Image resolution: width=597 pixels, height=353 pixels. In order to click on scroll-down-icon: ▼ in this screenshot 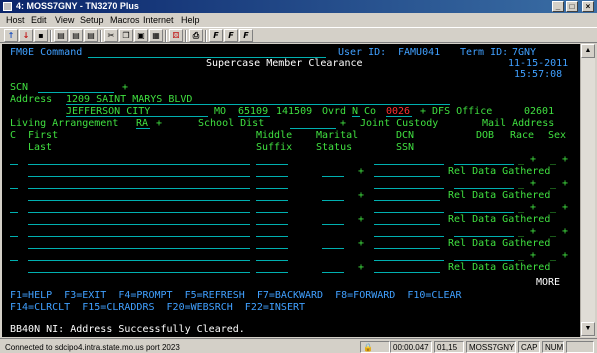, I will do `click(588, 329)`.